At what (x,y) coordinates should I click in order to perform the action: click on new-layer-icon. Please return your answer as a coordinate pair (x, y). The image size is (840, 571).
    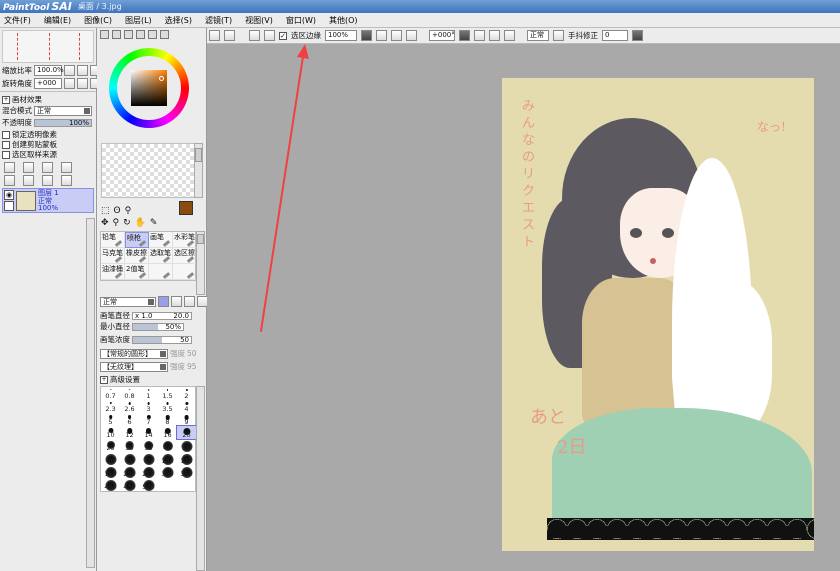
    Looking at the image, I should click on (9, 167).